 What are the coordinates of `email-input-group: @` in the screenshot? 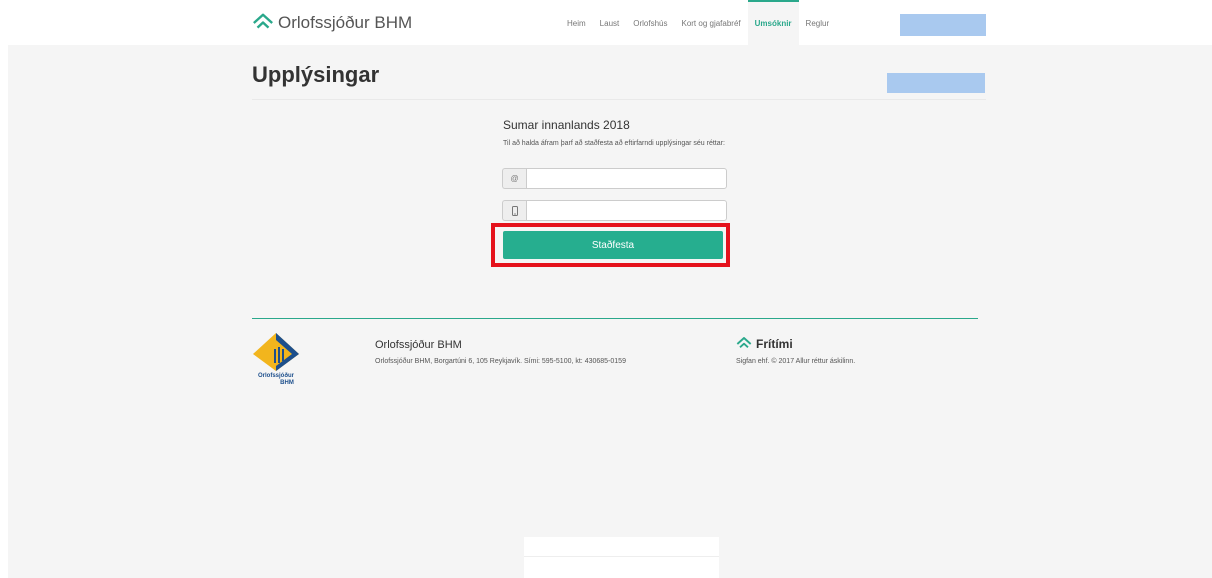 It's located at (614, 178).